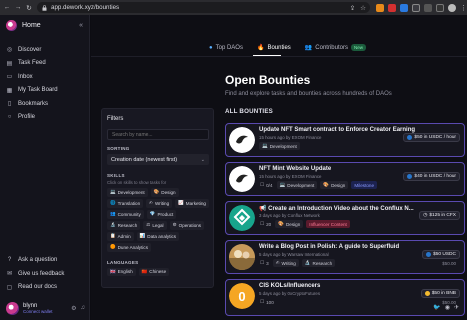 This screenshot has height=320, width=467. Describe the element at coordinates (125, 203) in the screenshot. I see `skill-chip-translation: 🌐 Translation` at that location.